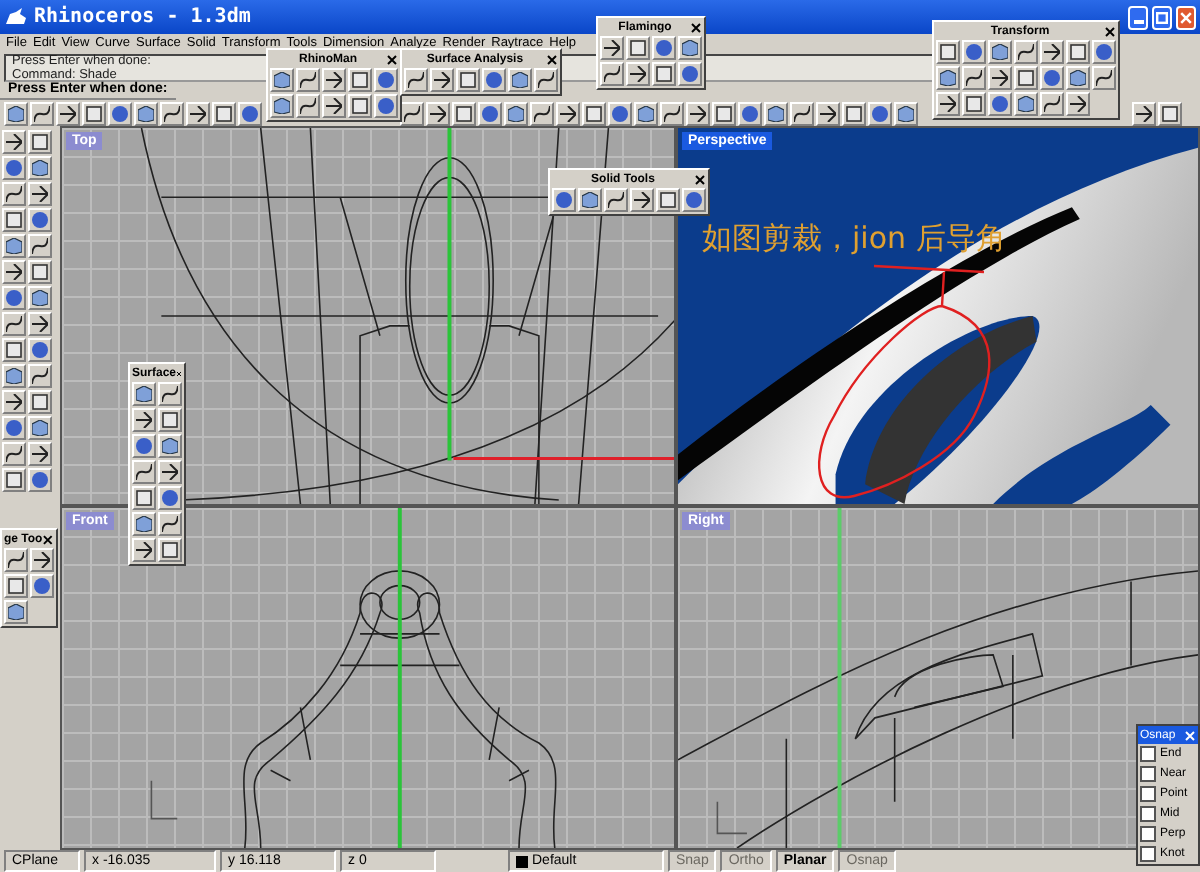 This screenshot has height=872, width=1200. What do you see at coordinates (1162, 17) in the screenshot?
I see `maximize-button` at bounding box center [1162, 17].